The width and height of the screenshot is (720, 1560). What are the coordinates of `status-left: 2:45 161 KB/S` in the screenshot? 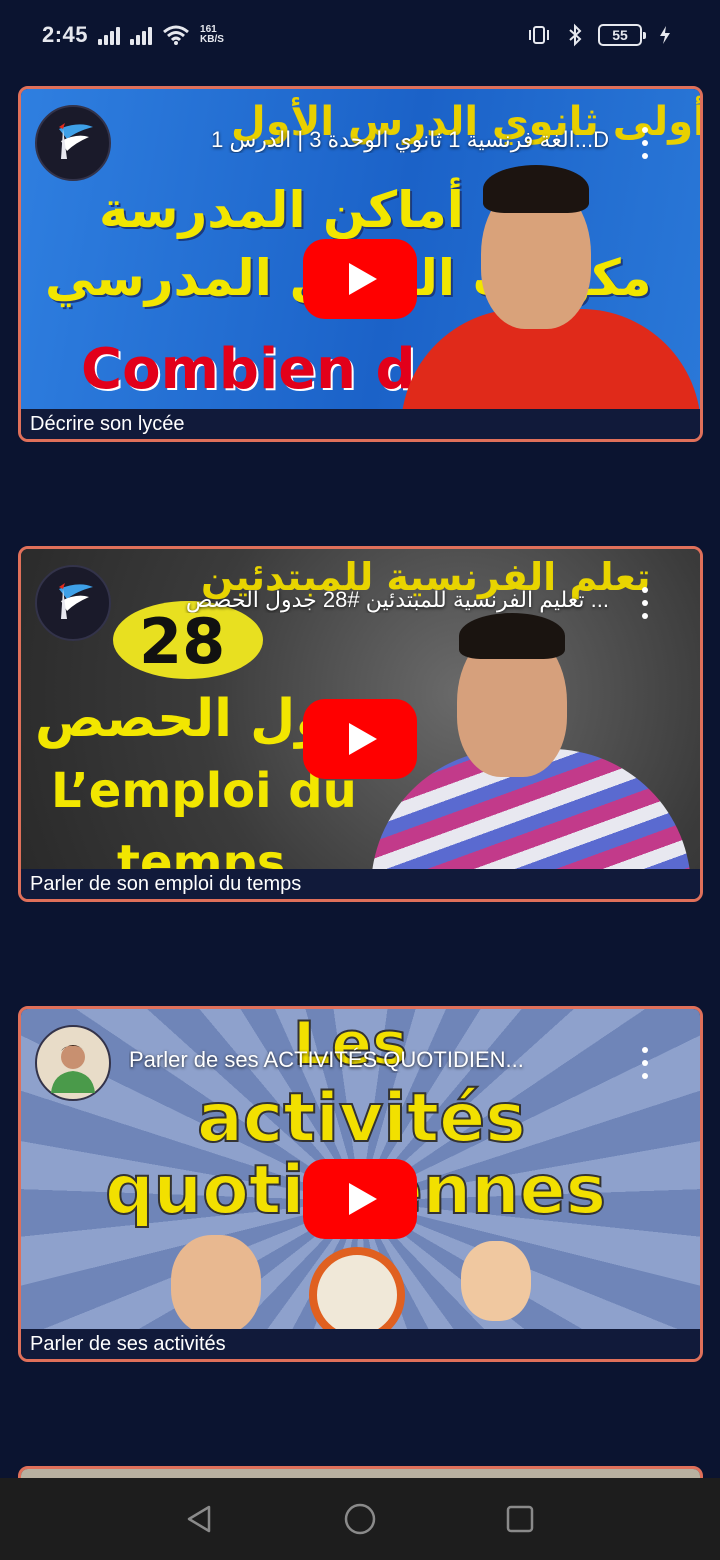 It's located at (133, 35).